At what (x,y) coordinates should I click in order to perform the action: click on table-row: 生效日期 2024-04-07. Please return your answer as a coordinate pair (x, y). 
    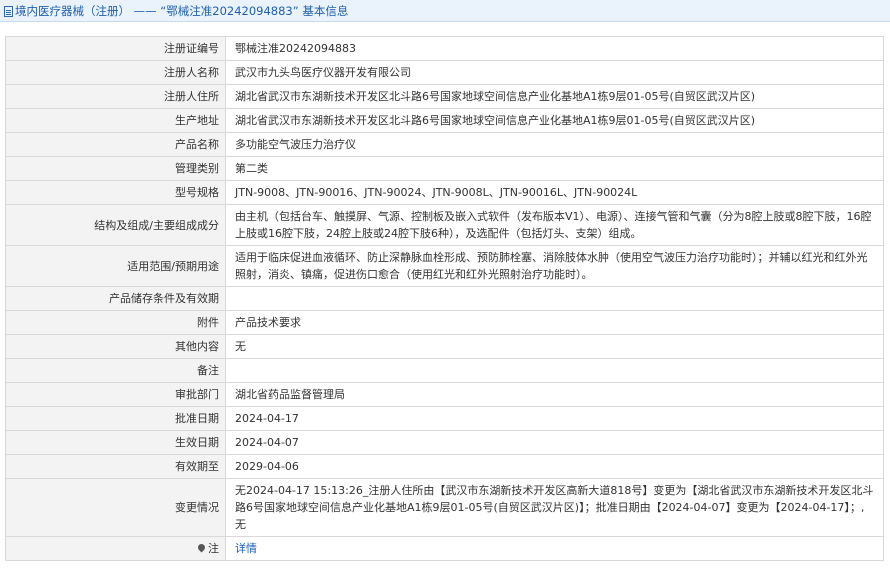
    Looking at the image, I should click on (444, 442).